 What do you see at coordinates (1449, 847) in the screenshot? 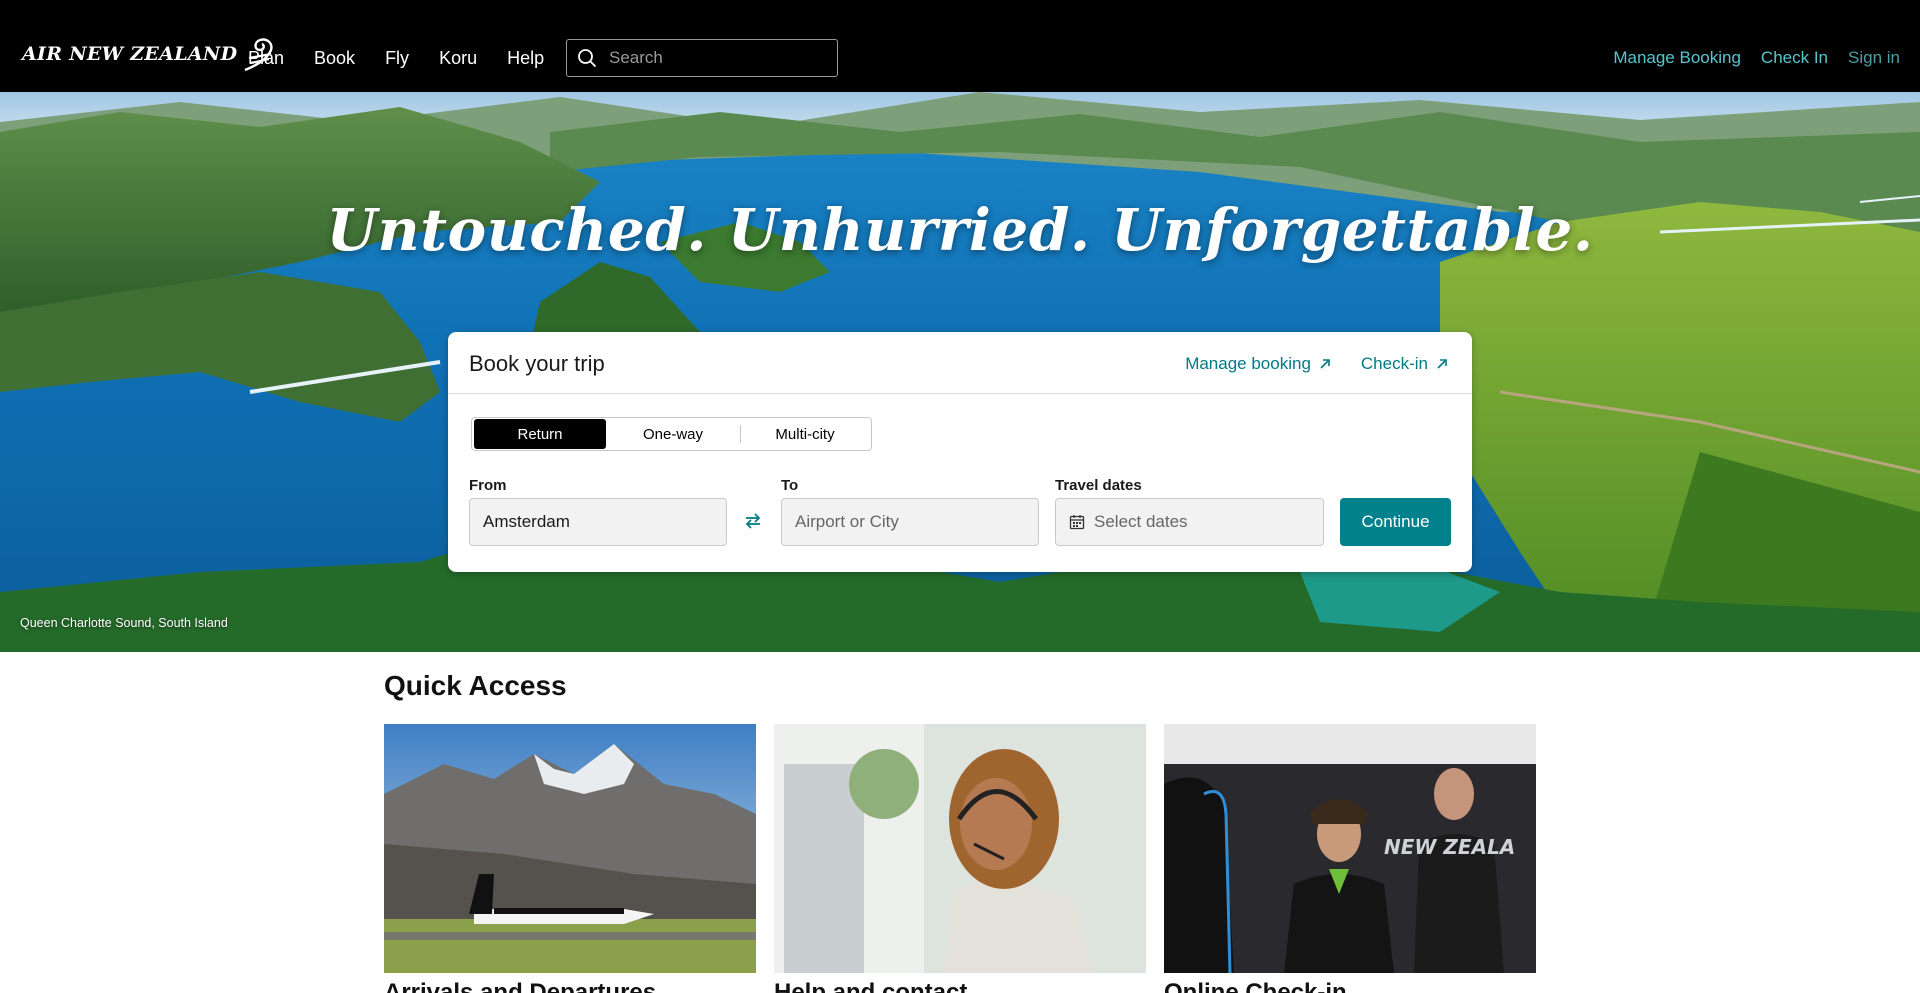
I see `new-zealand-wall-sign: NEW ZEALA` at bounding box center [1449, 847].